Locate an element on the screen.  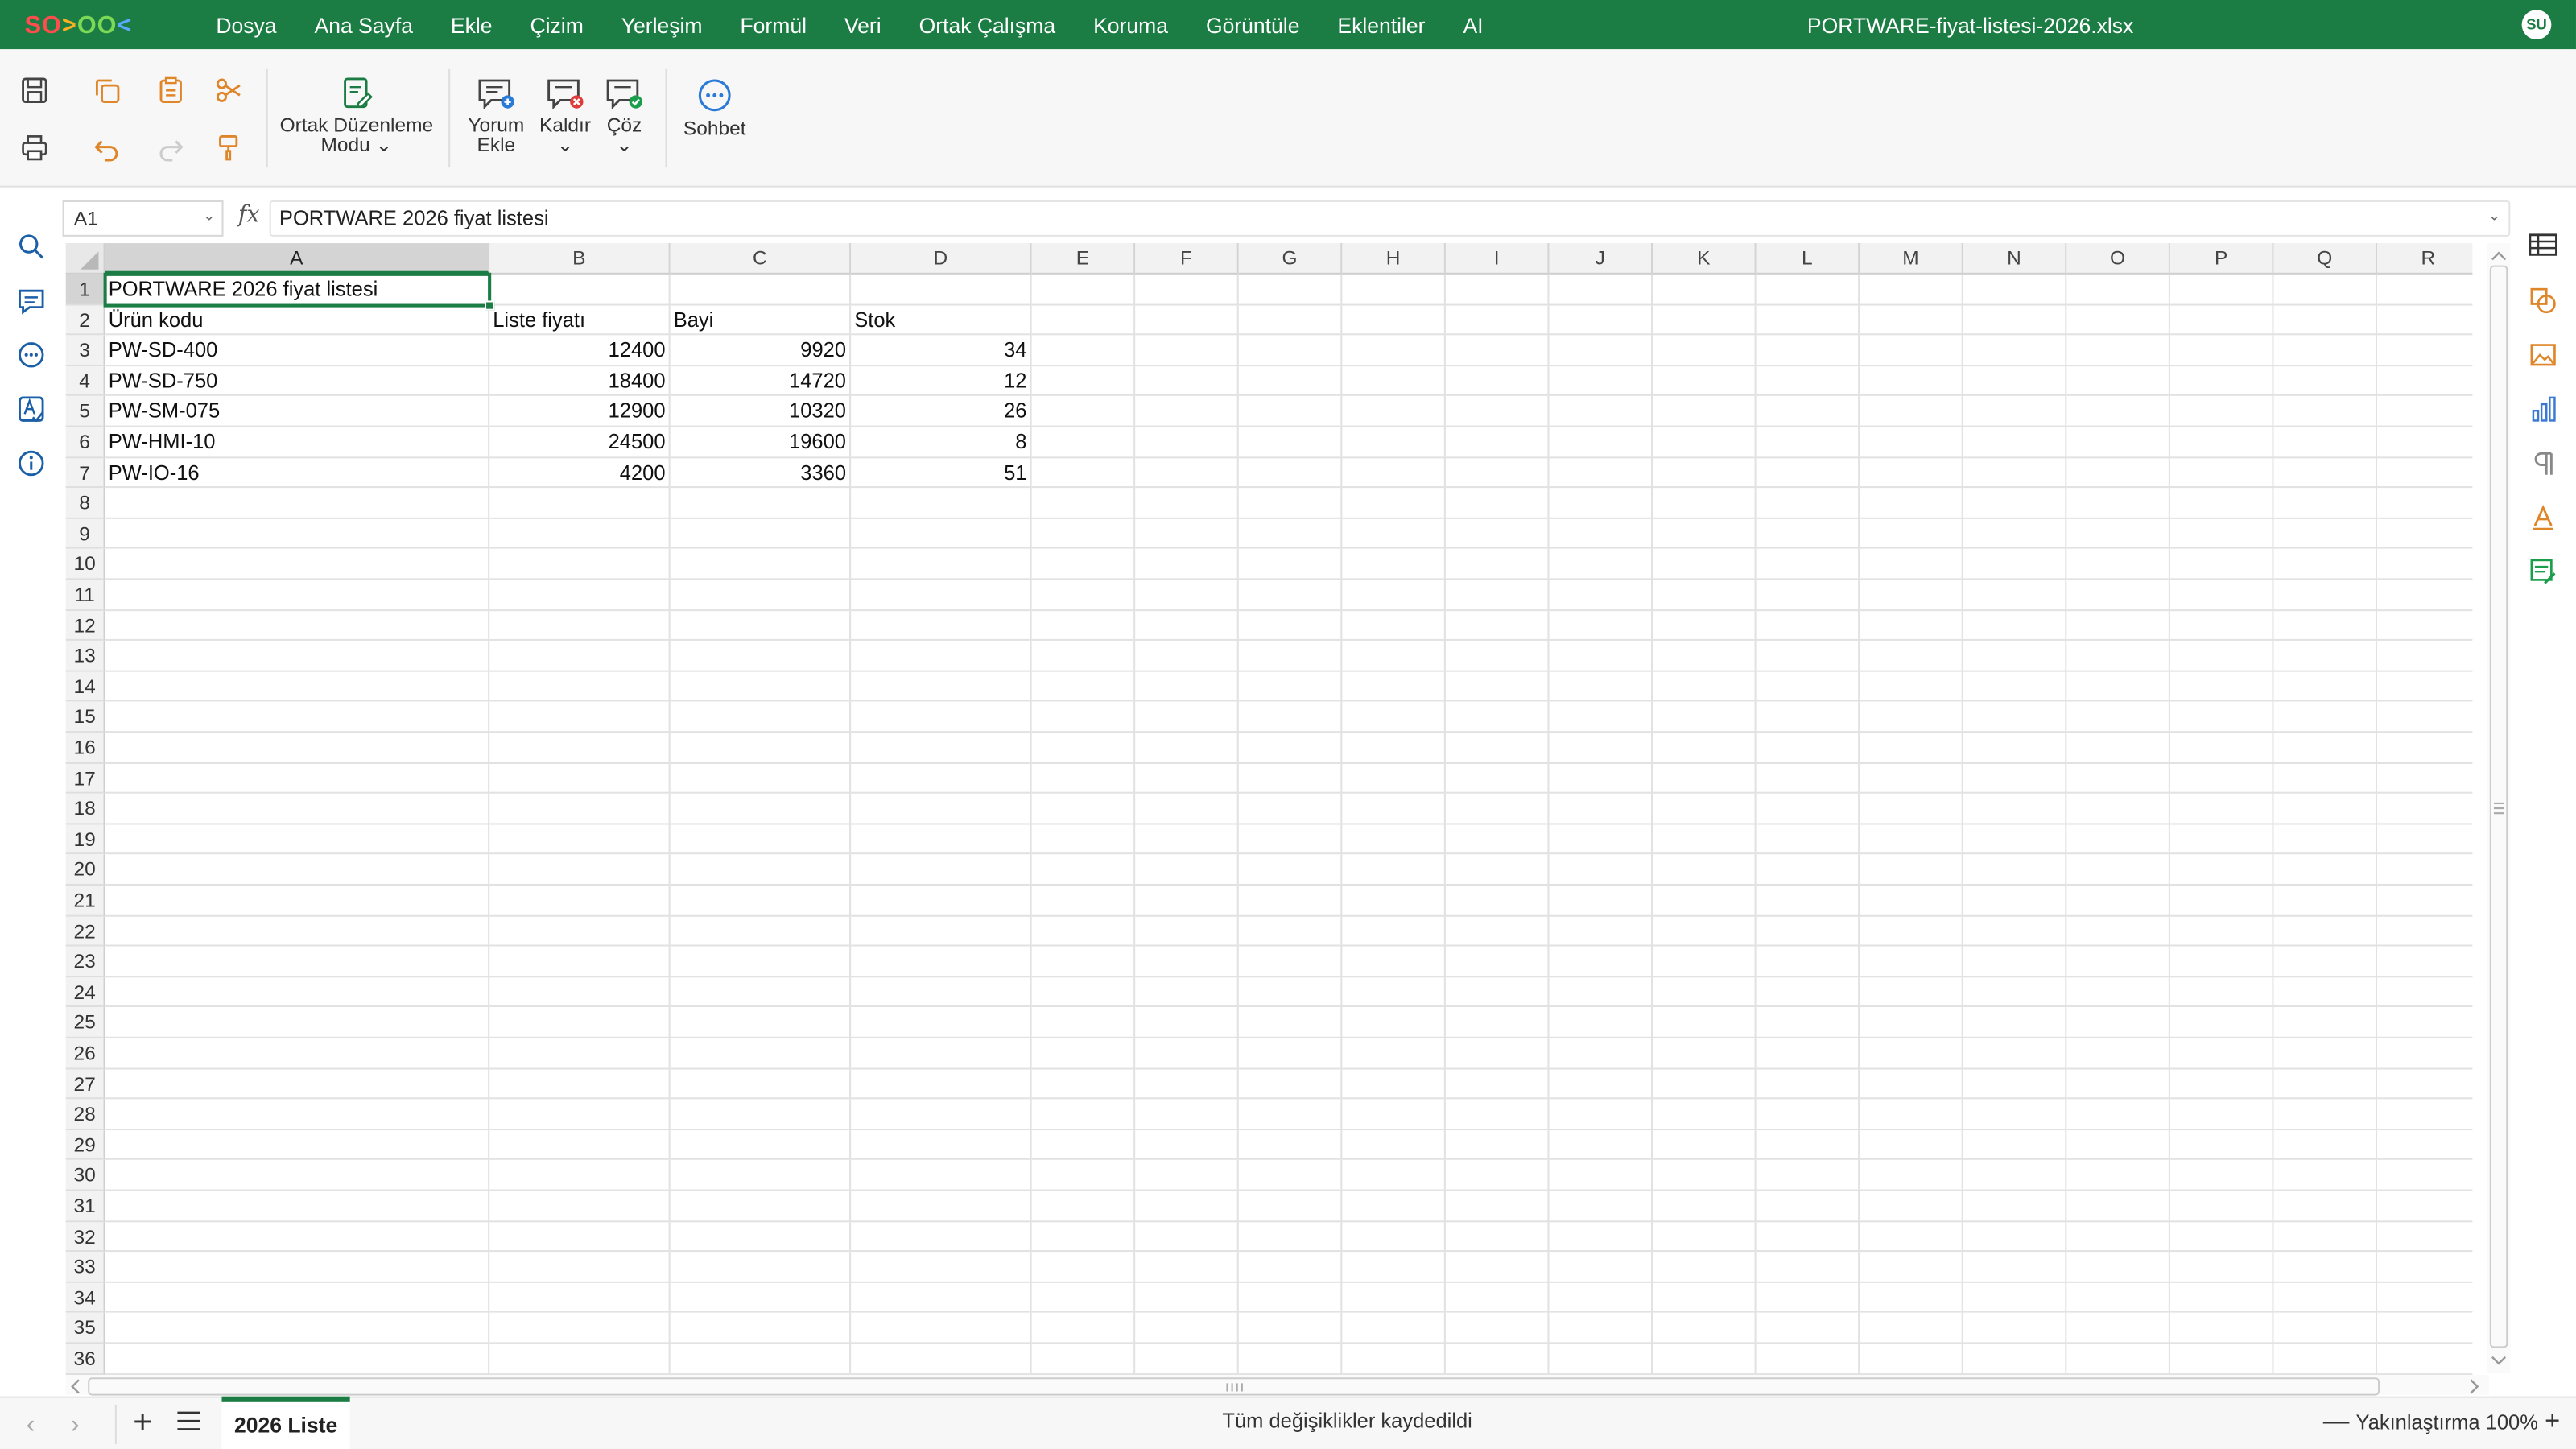
cell-i25 is located at coordinates (1497, 1022).